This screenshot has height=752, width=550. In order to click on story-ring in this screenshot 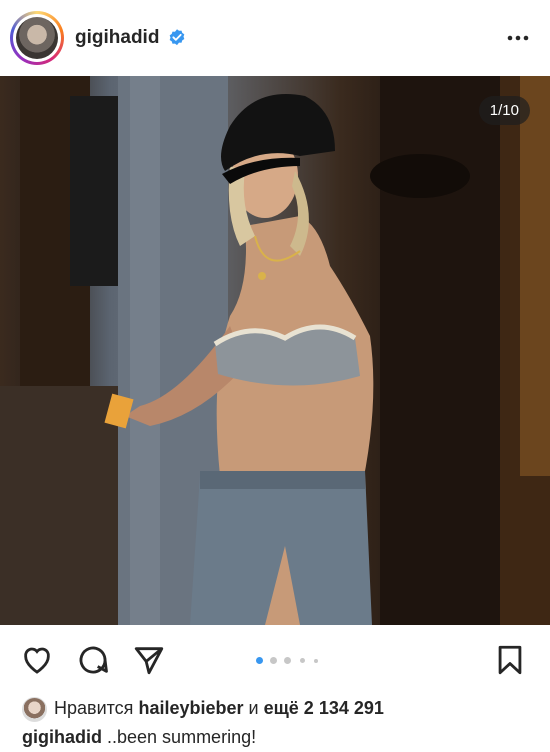, I will do `click(37, 38)`.